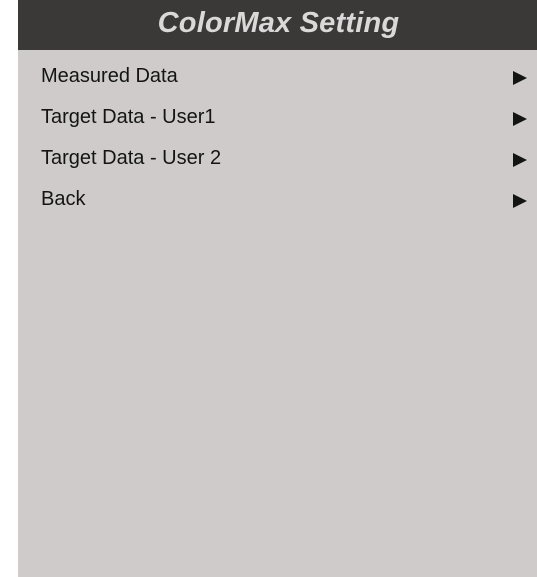 This screenshot has height=577, width=537. I want to click on menu-header: ColorMax Setting, so click(277, 25).